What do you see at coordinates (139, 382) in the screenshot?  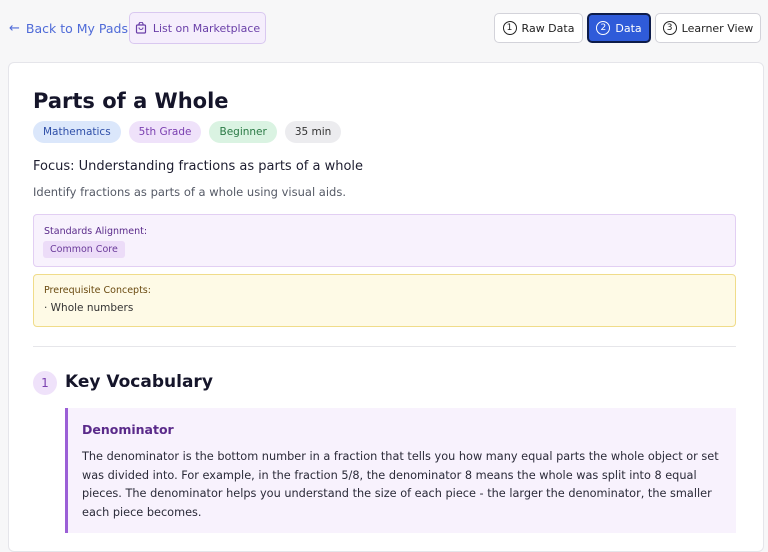 I see `section-title: Key Vocabulary` at bounding box center [139, 382].